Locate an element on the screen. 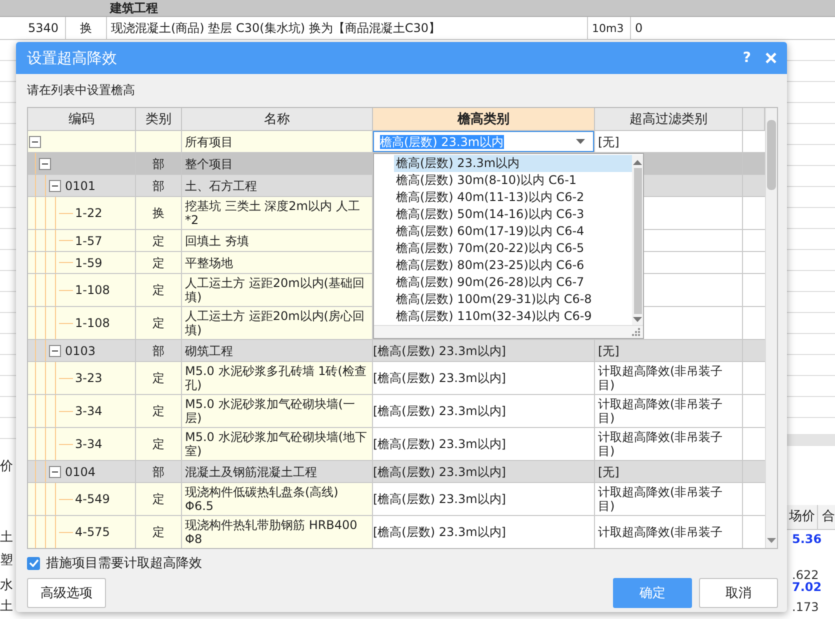 This screenshot has height=619, width=835. table-cell-text: 0 is located at coordinates (639, 28).